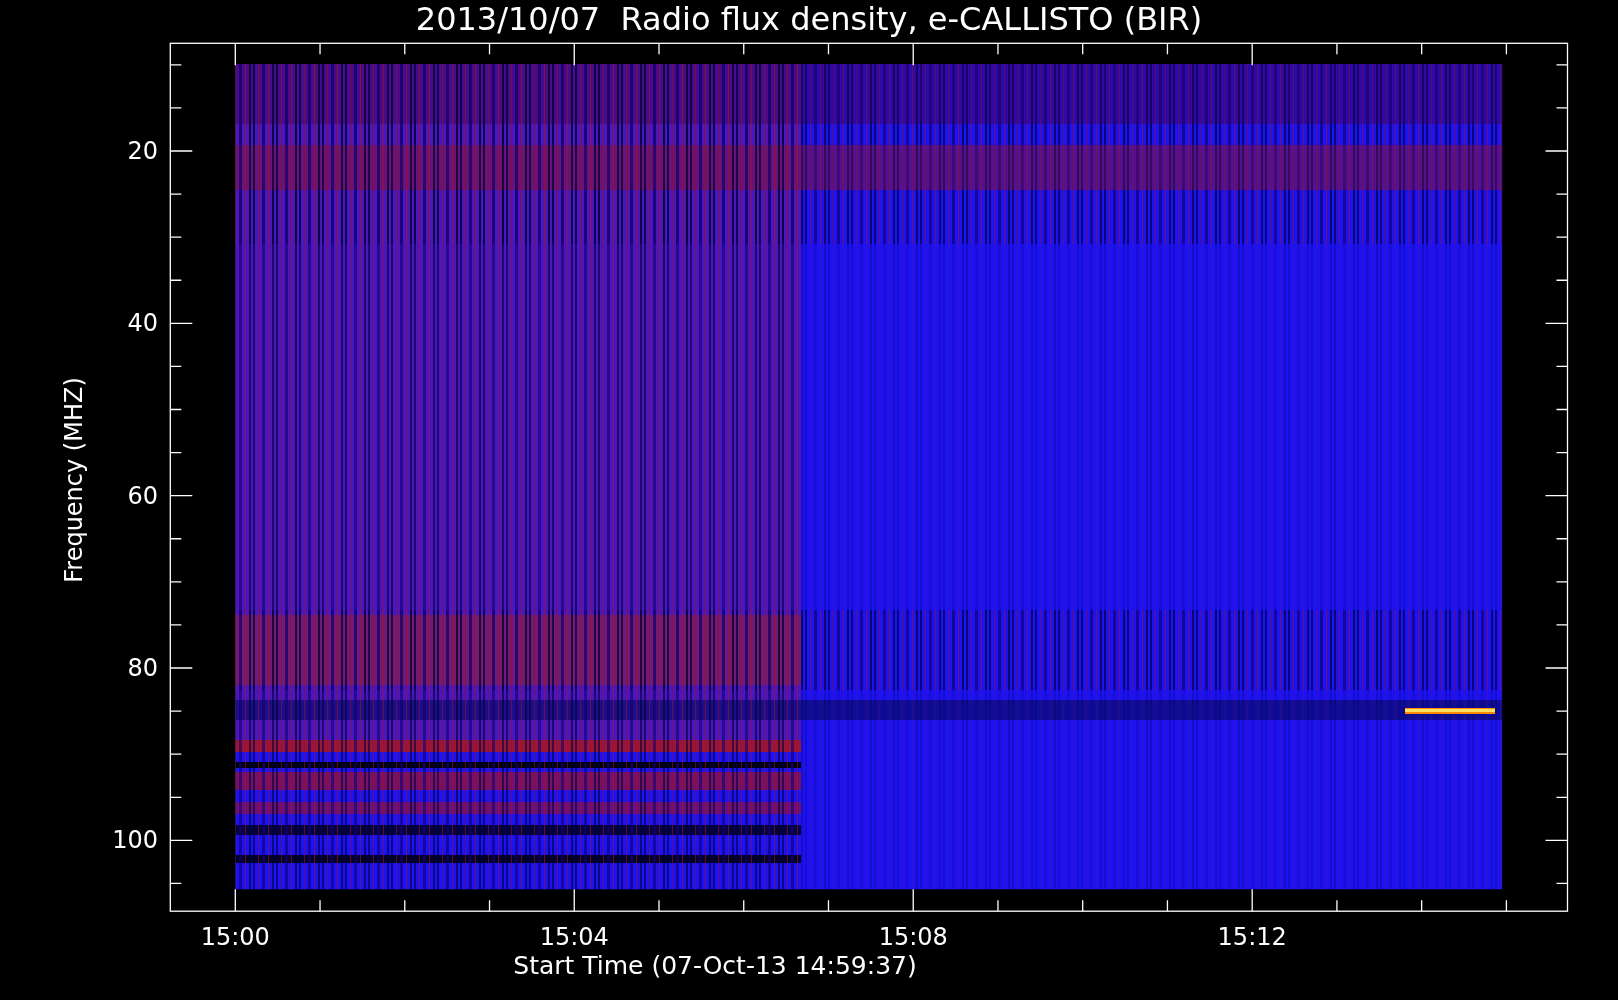 The image size is (1618, 1000). I want to click on x-tick-label: 15:12, so click(1252, 937).